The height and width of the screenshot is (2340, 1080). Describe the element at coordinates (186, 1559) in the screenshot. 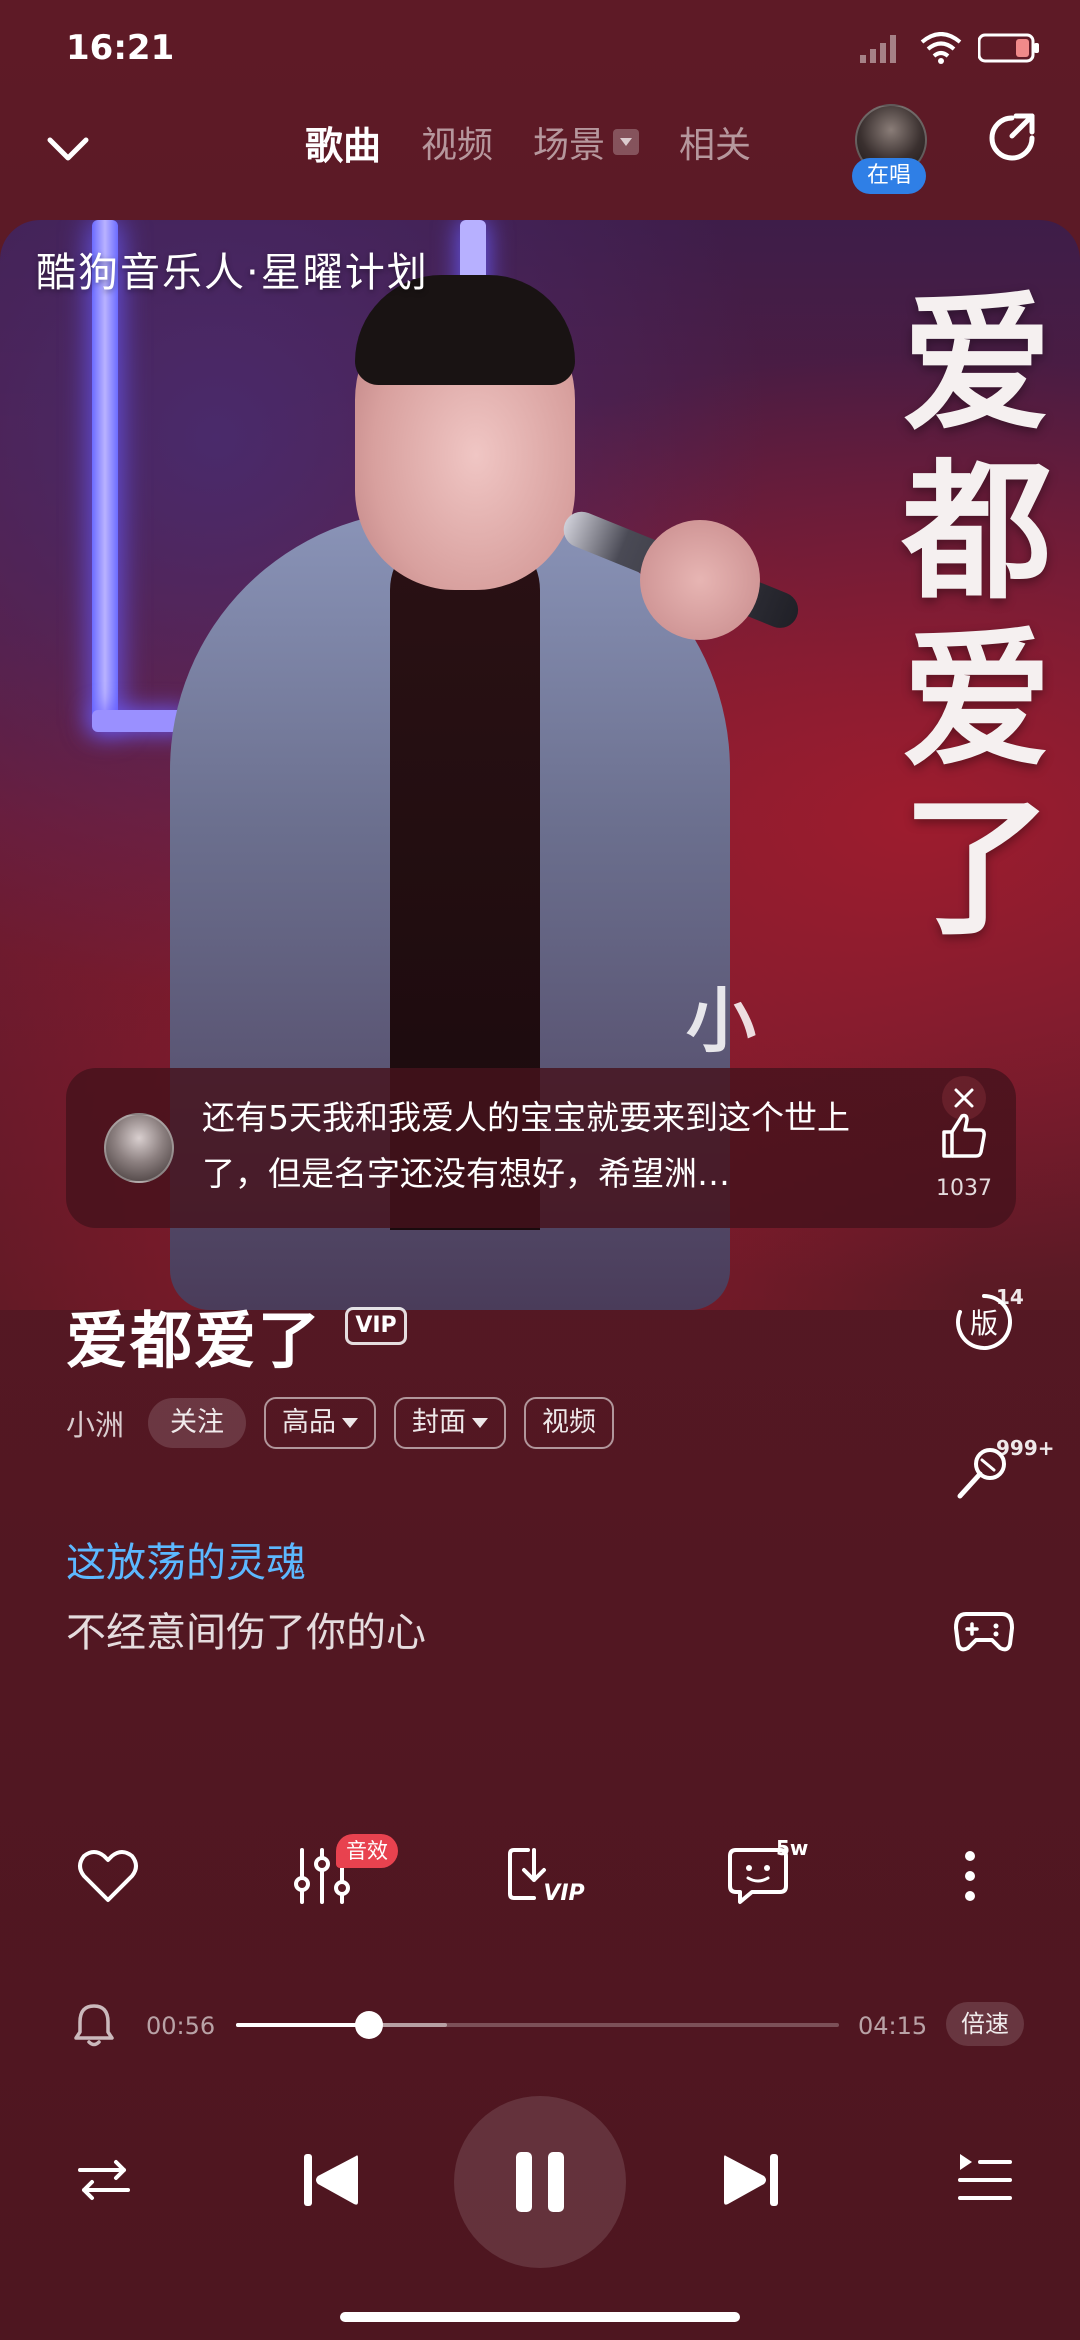

I see `lyric-current-line: 这放荡的灵魂` at that location.